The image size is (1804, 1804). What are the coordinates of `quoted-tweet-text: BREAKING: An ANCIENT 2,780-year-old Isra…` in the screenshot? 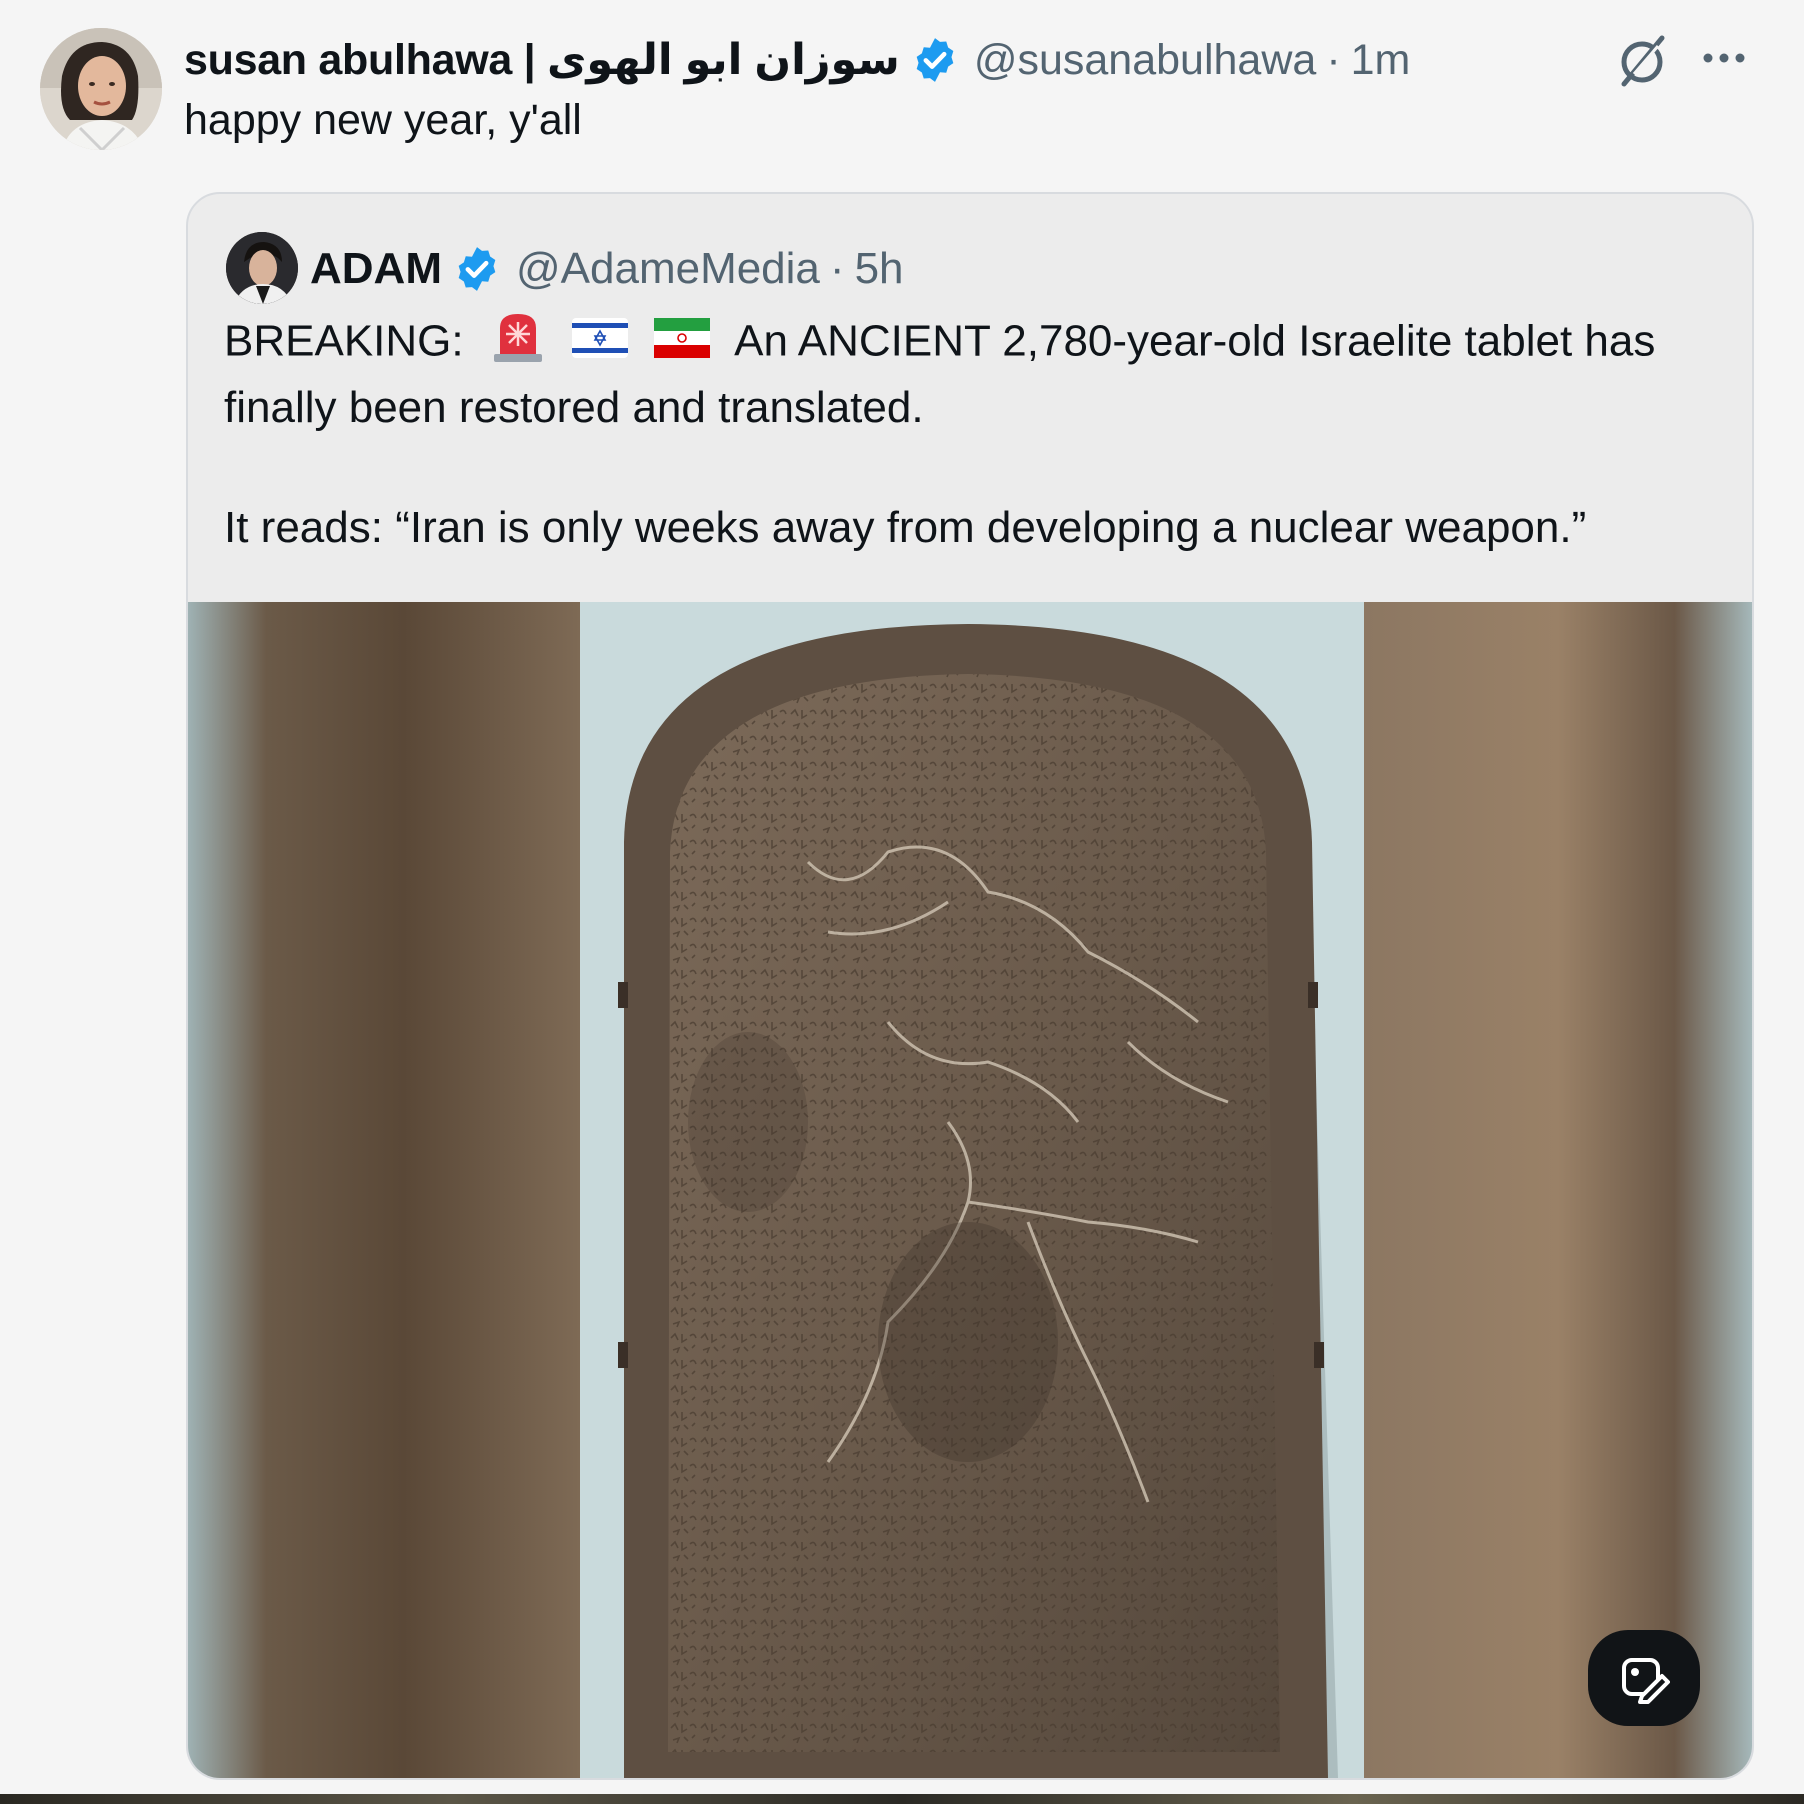 It's located at (974, 434).